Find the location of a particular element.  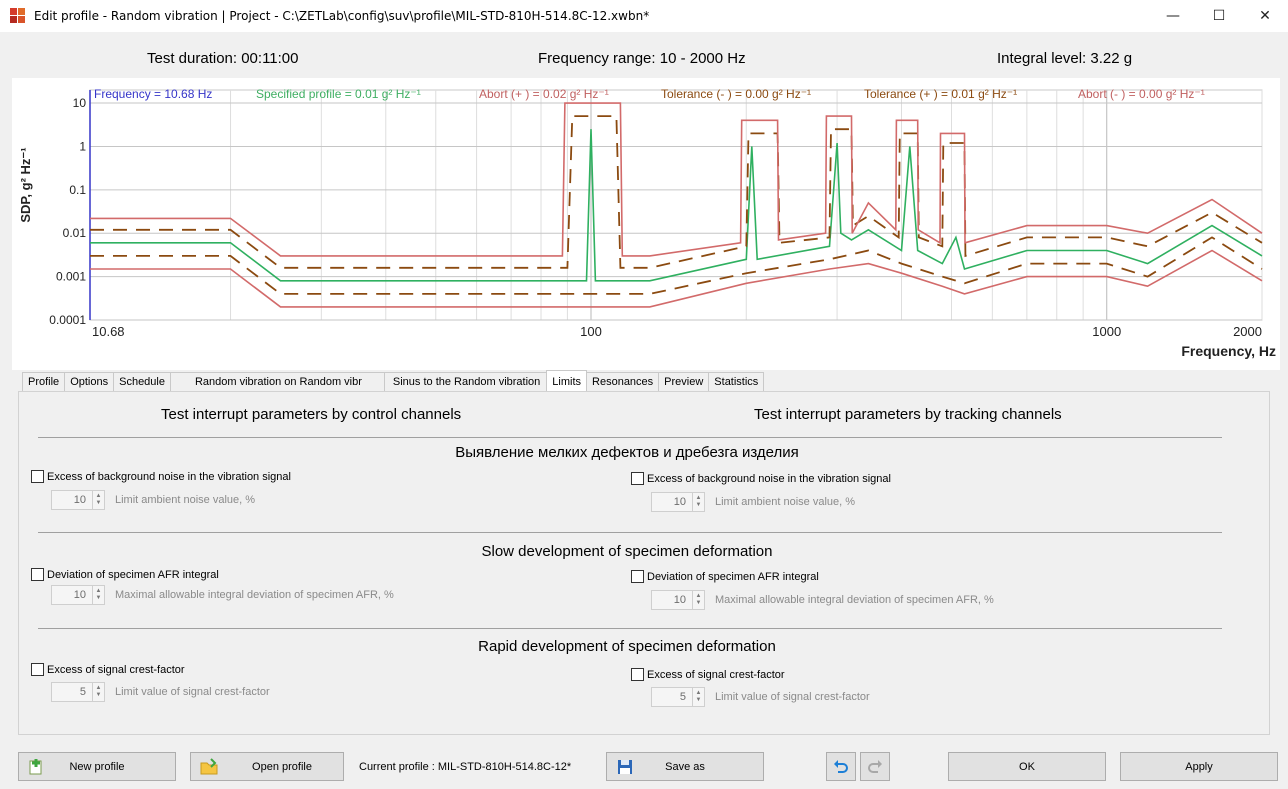

redo-icon is located at coordinates (875, 766).